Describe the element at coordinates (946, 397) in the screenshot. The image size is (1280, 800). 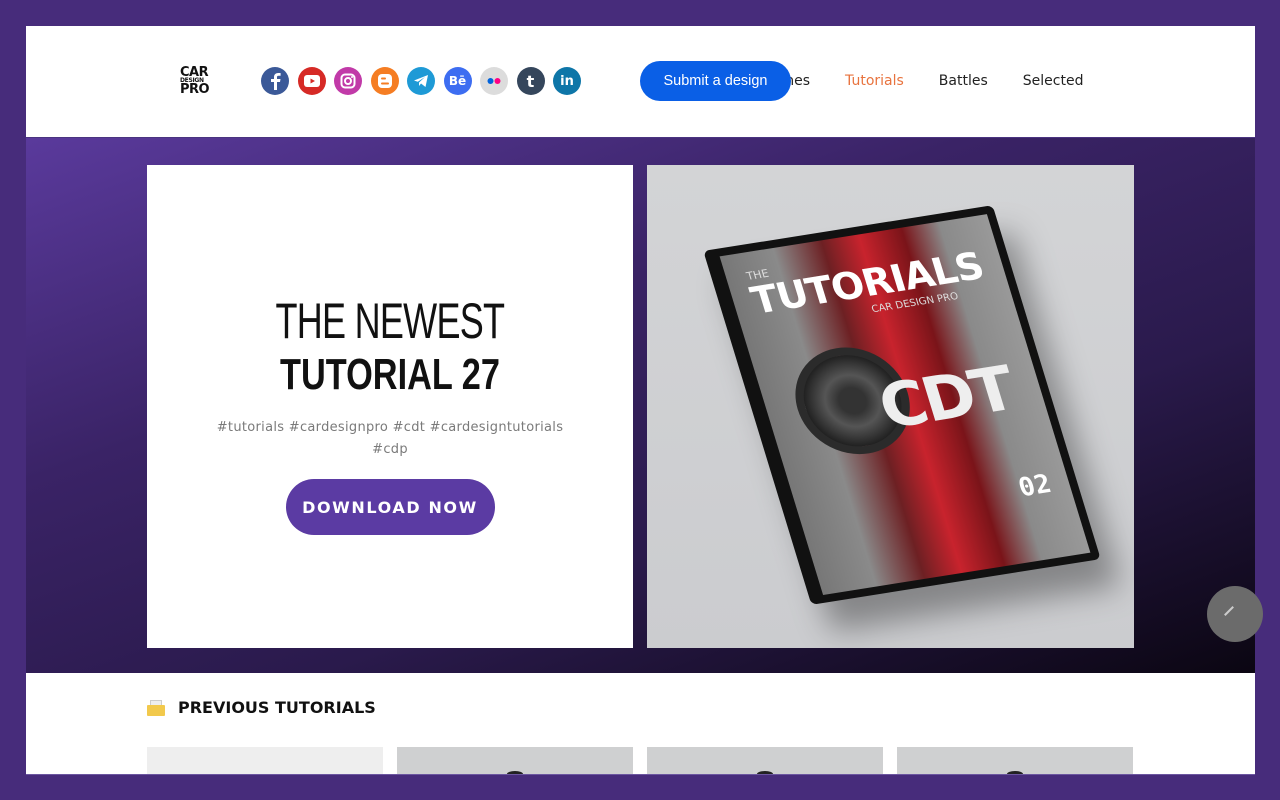
I see `cover-brand: CDT` at that location.